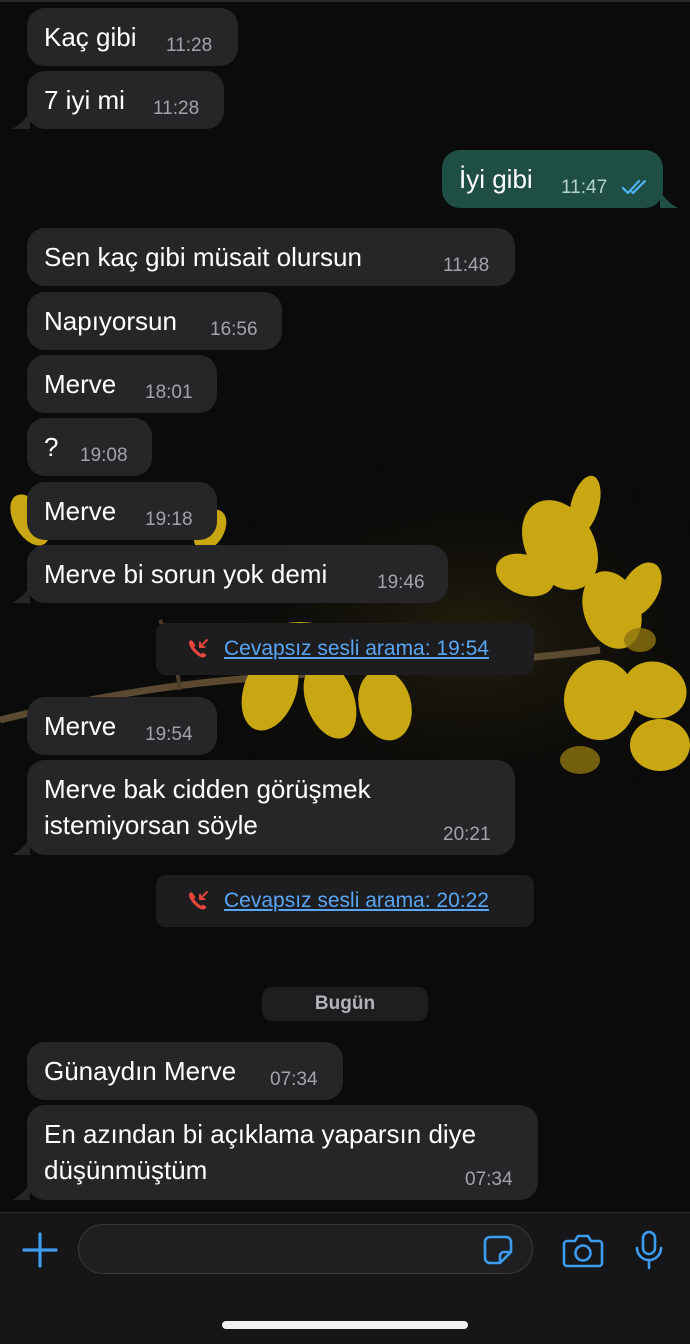 This screenshot has height=1344, width=690. I want to click on date-separator: Bugün, so click(345, 1004).